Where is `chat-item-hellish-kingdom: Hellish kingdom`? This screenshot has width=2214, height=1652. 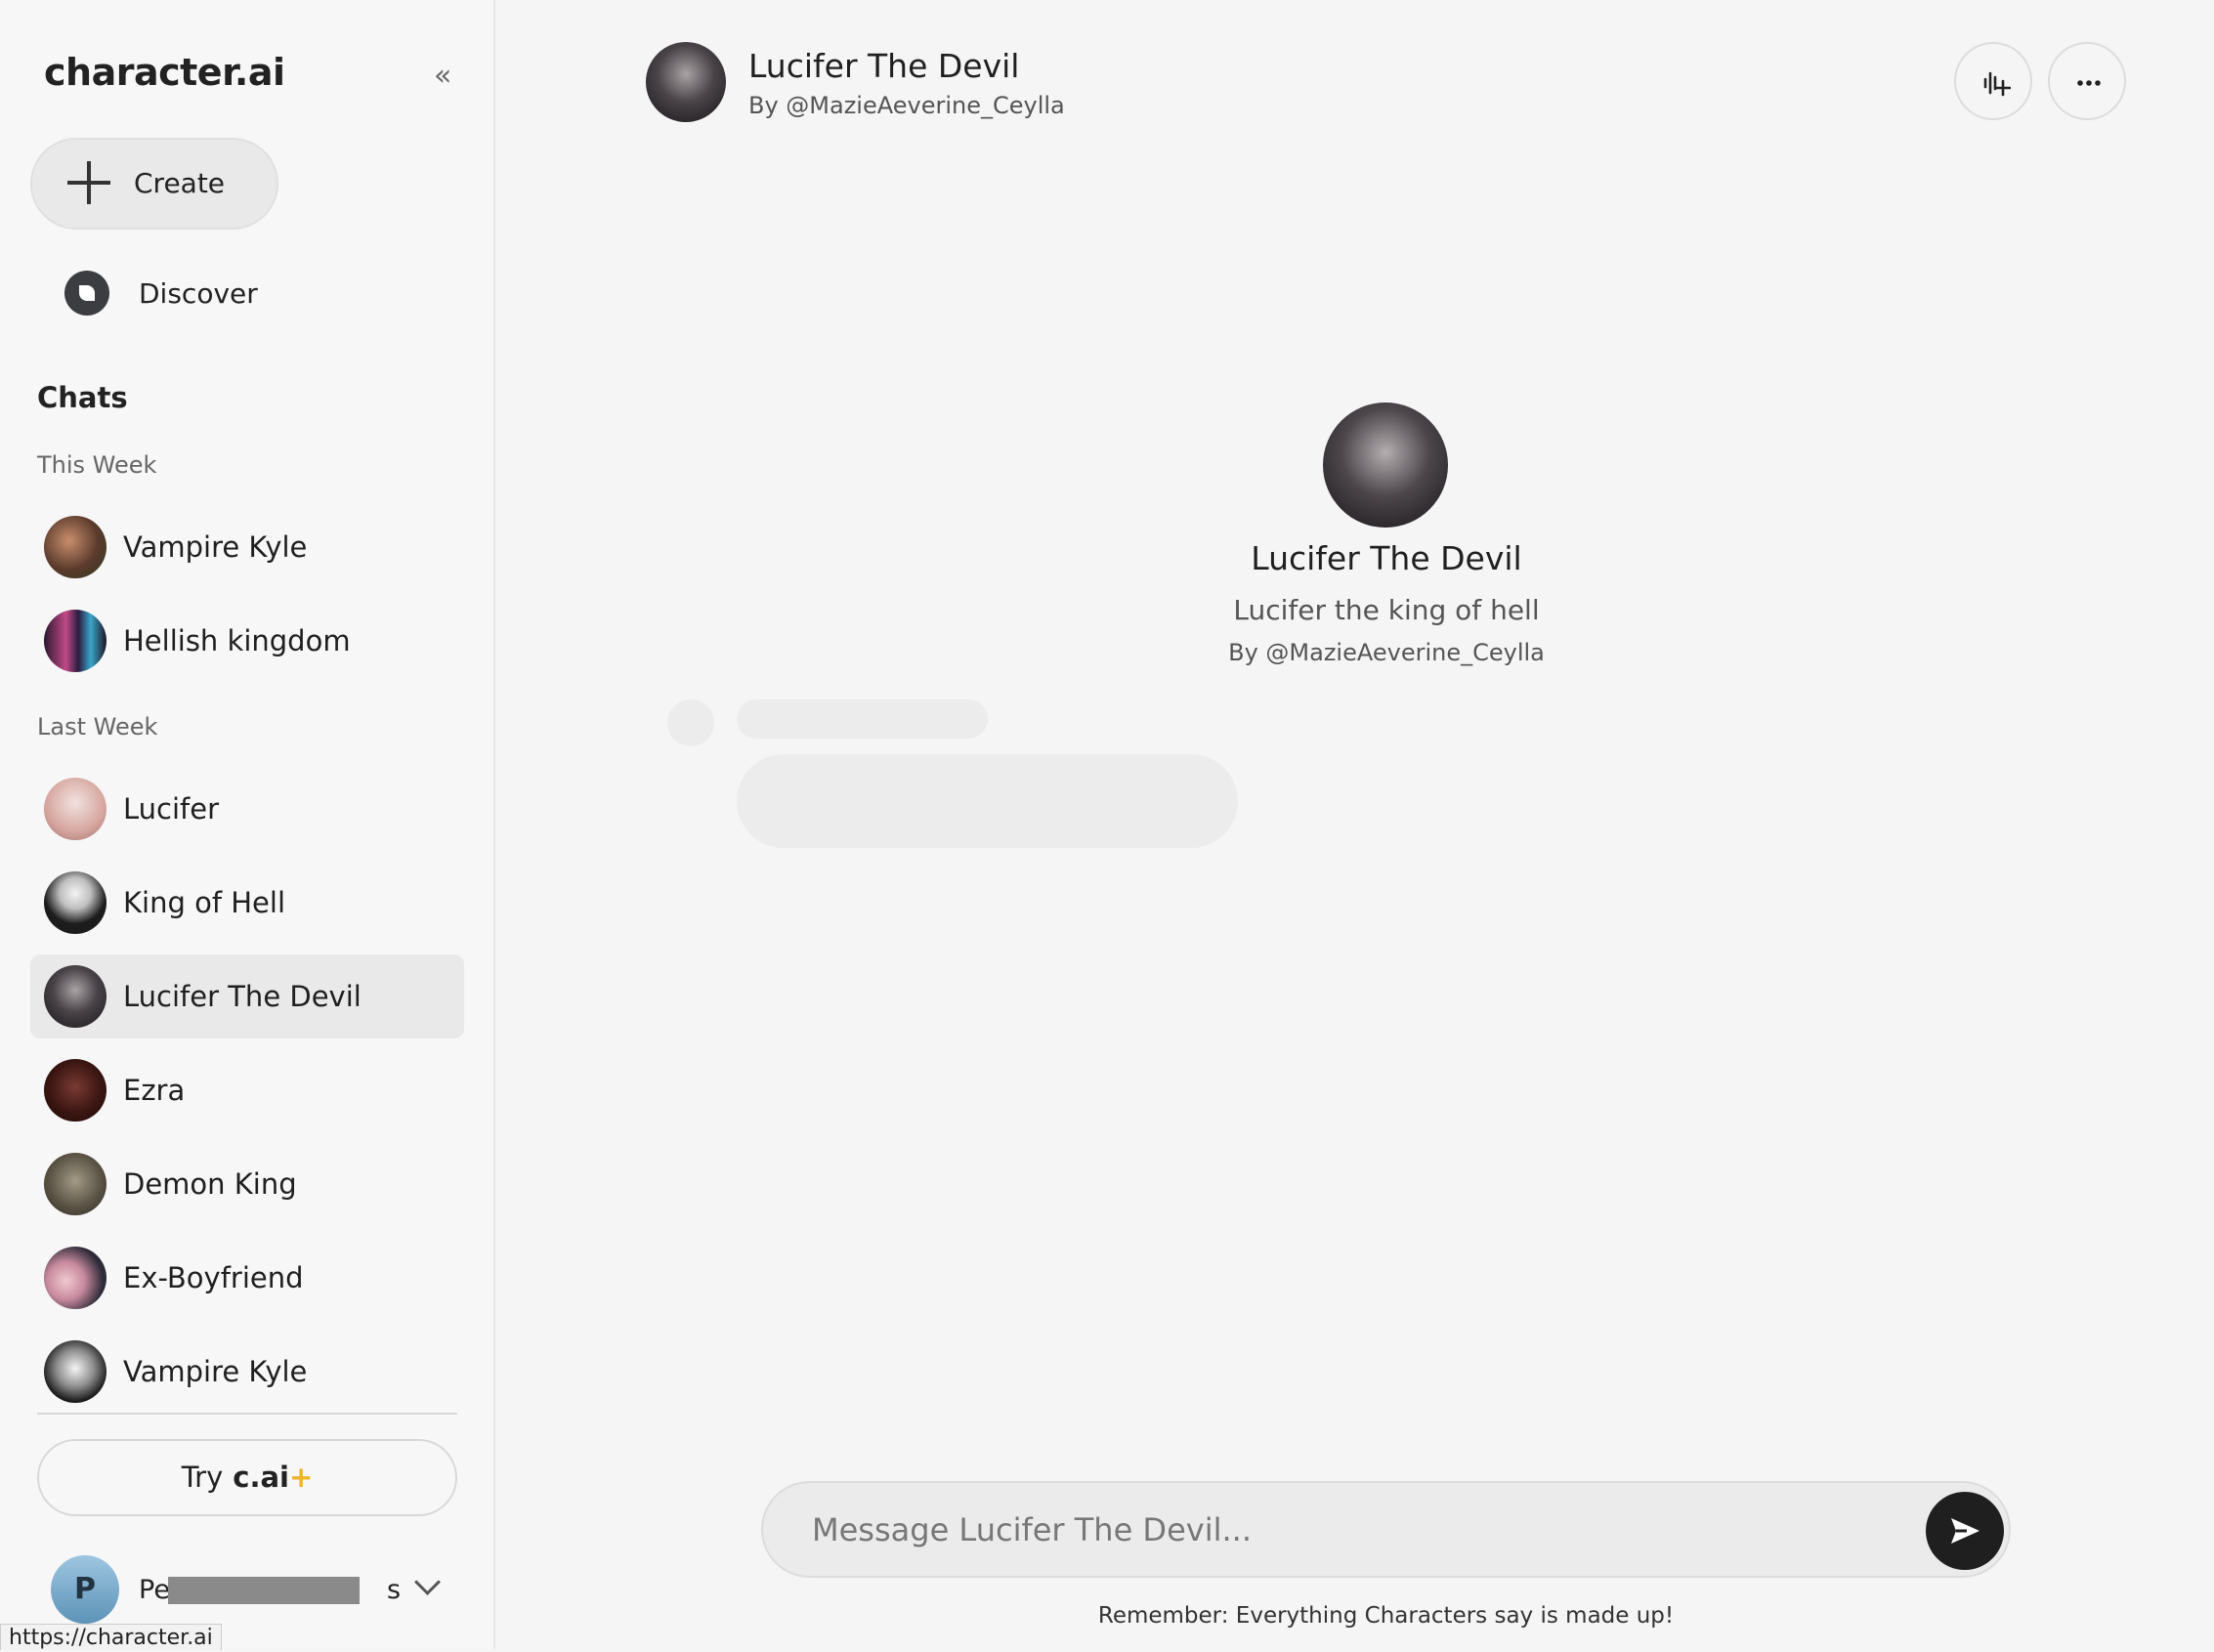
chat-item-hellish-kingdom: Hellish kingdom is located at coordinates (247, 641).